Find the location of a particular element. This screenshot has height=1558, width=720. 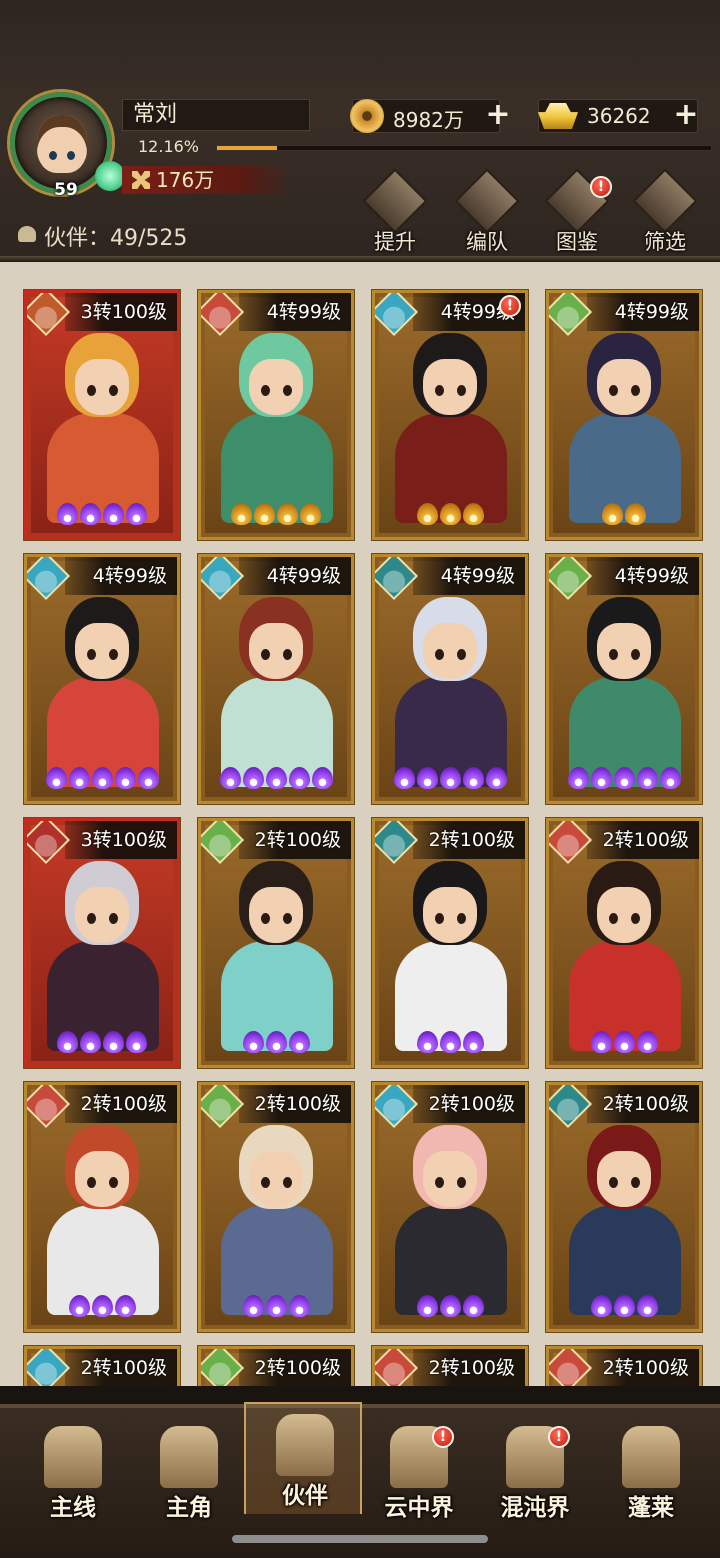

penglai-icon is located at coordinates (651, 1457).